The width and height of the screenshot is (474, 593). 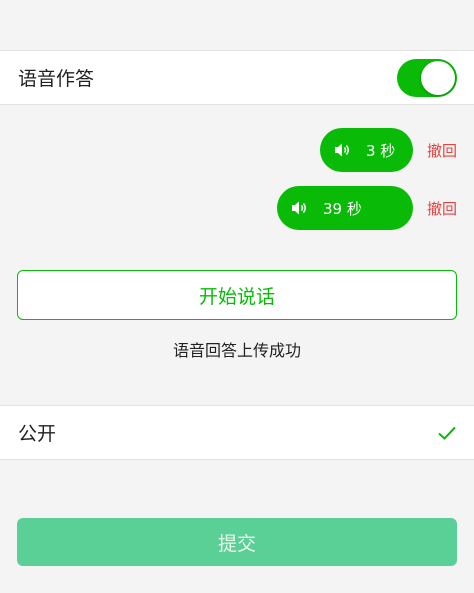 I want to click on voice-duration: 3 秒, so click(x=380, y=150).